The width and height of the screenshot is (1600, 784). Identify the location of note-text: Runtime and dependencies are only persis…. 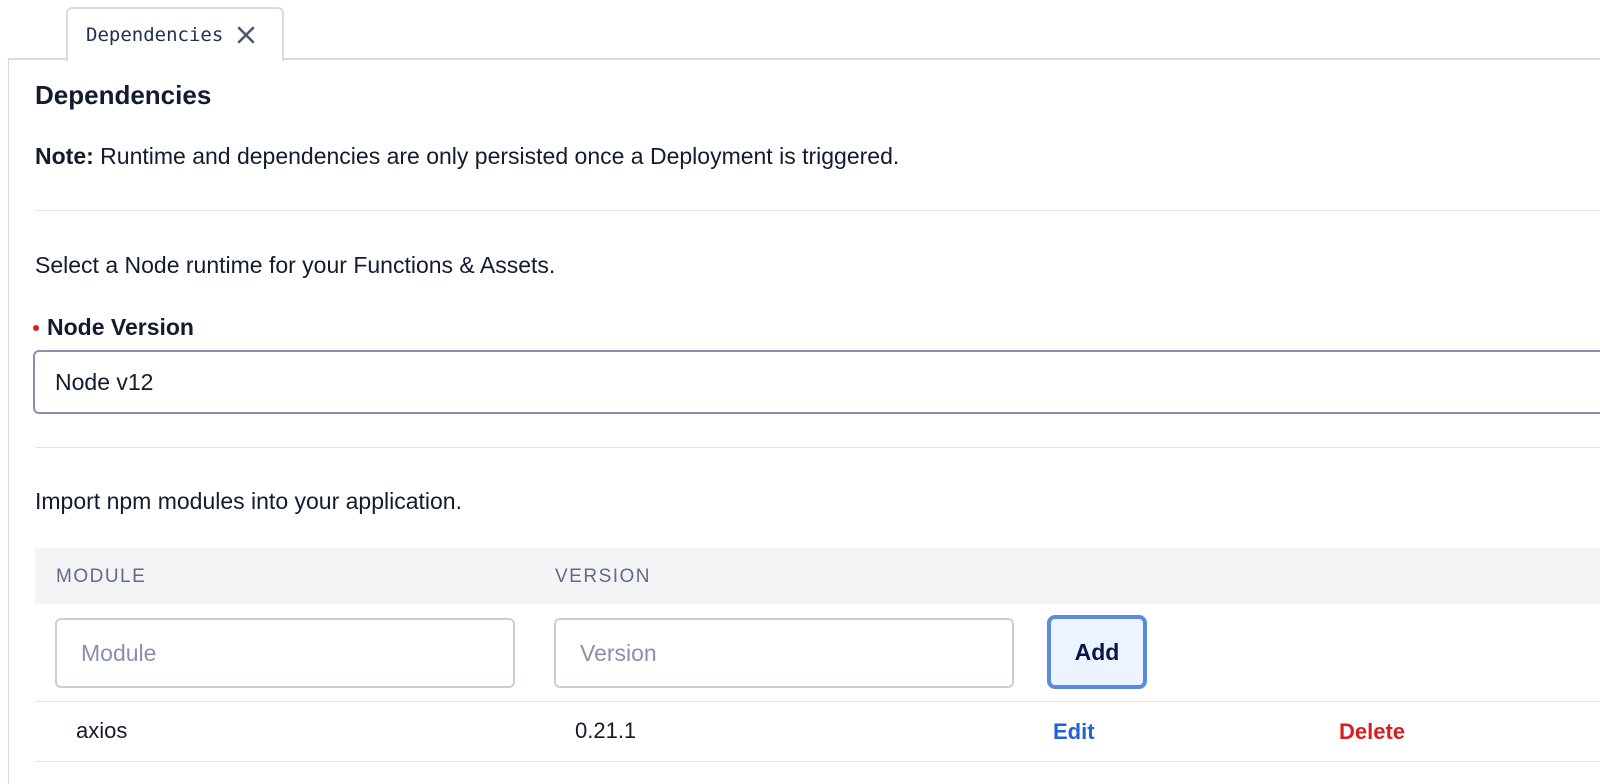
(496, 156).